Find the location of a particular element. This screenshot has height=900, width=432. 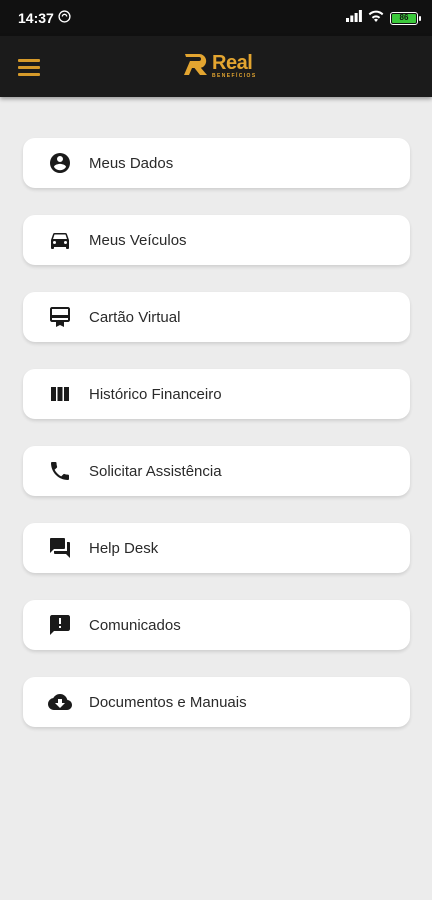

menu-item-label: Documentos e Manuais is located at coordinates (168, 702).